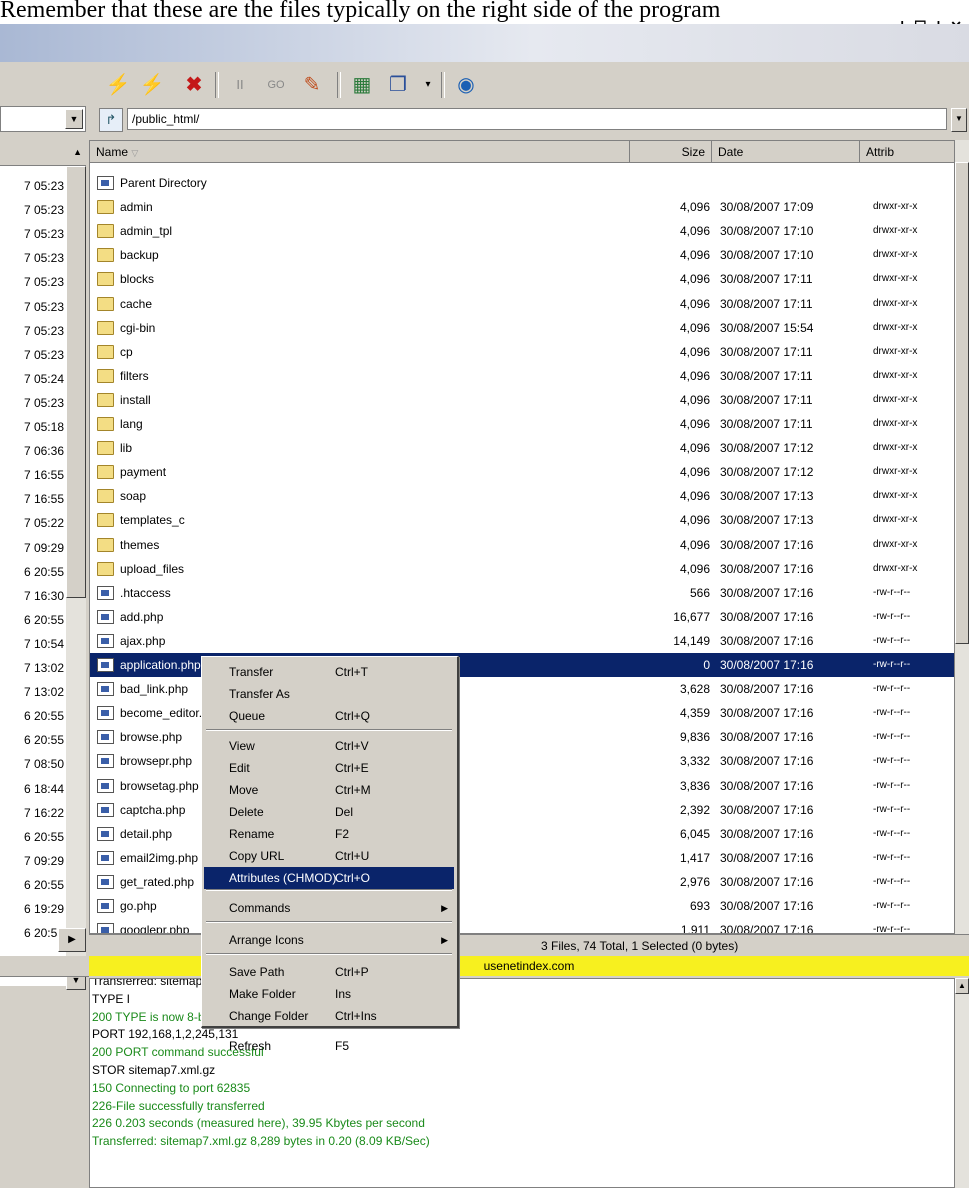  What do you see at coordinates (522, 593) in the screenshot?
I see `table-row: .htaccess 566 30/08/2007 17:16 -rw-r--r--` at bounding box center [522, 593].